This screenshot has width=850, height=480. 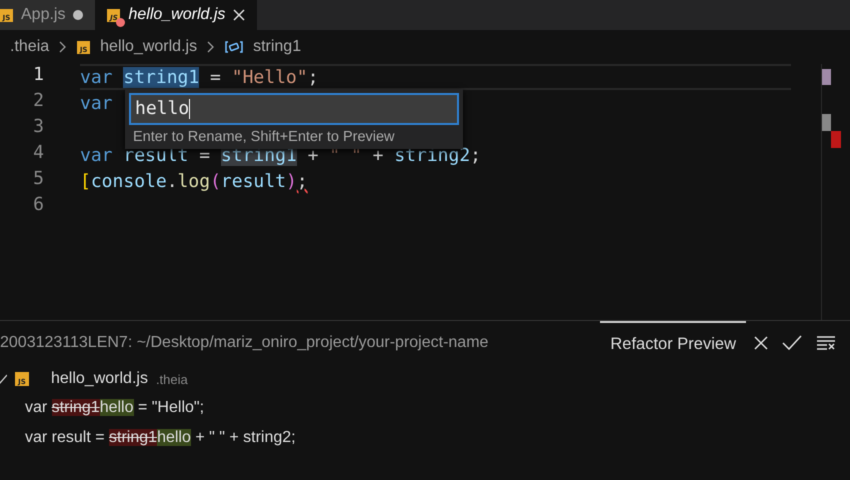 I want to click on rename-hint: Enter to Rename, Shift+Enter to Preview, so click(x=264, y=136).